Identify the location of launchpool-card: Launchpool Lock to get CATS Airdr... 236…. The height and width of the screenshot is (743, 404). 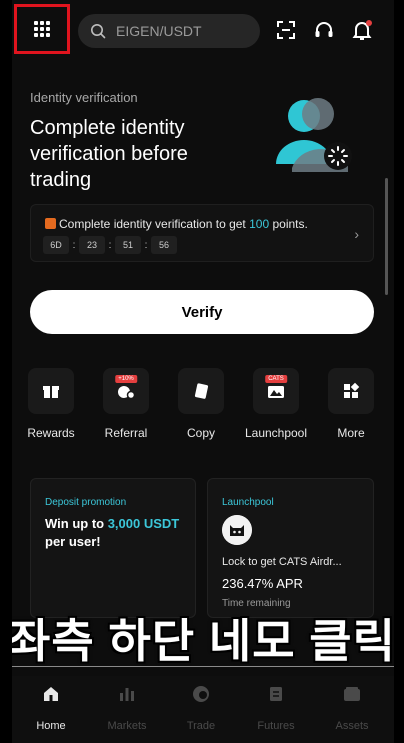
(290, 548).